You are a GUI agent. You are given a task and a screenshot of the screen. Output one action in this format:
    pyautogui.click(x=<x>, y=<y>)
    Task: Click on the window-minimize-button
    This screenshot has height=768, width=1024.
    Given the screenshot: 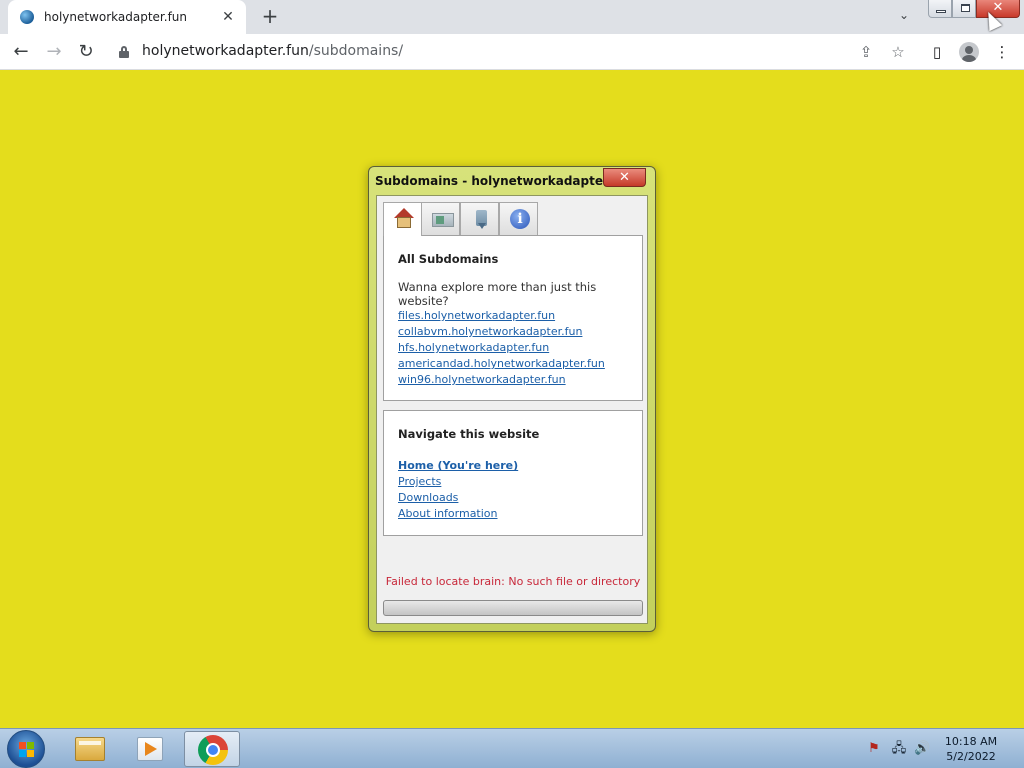 What is the action you would take?
    pyautogui.click(x=940, y=9)
    